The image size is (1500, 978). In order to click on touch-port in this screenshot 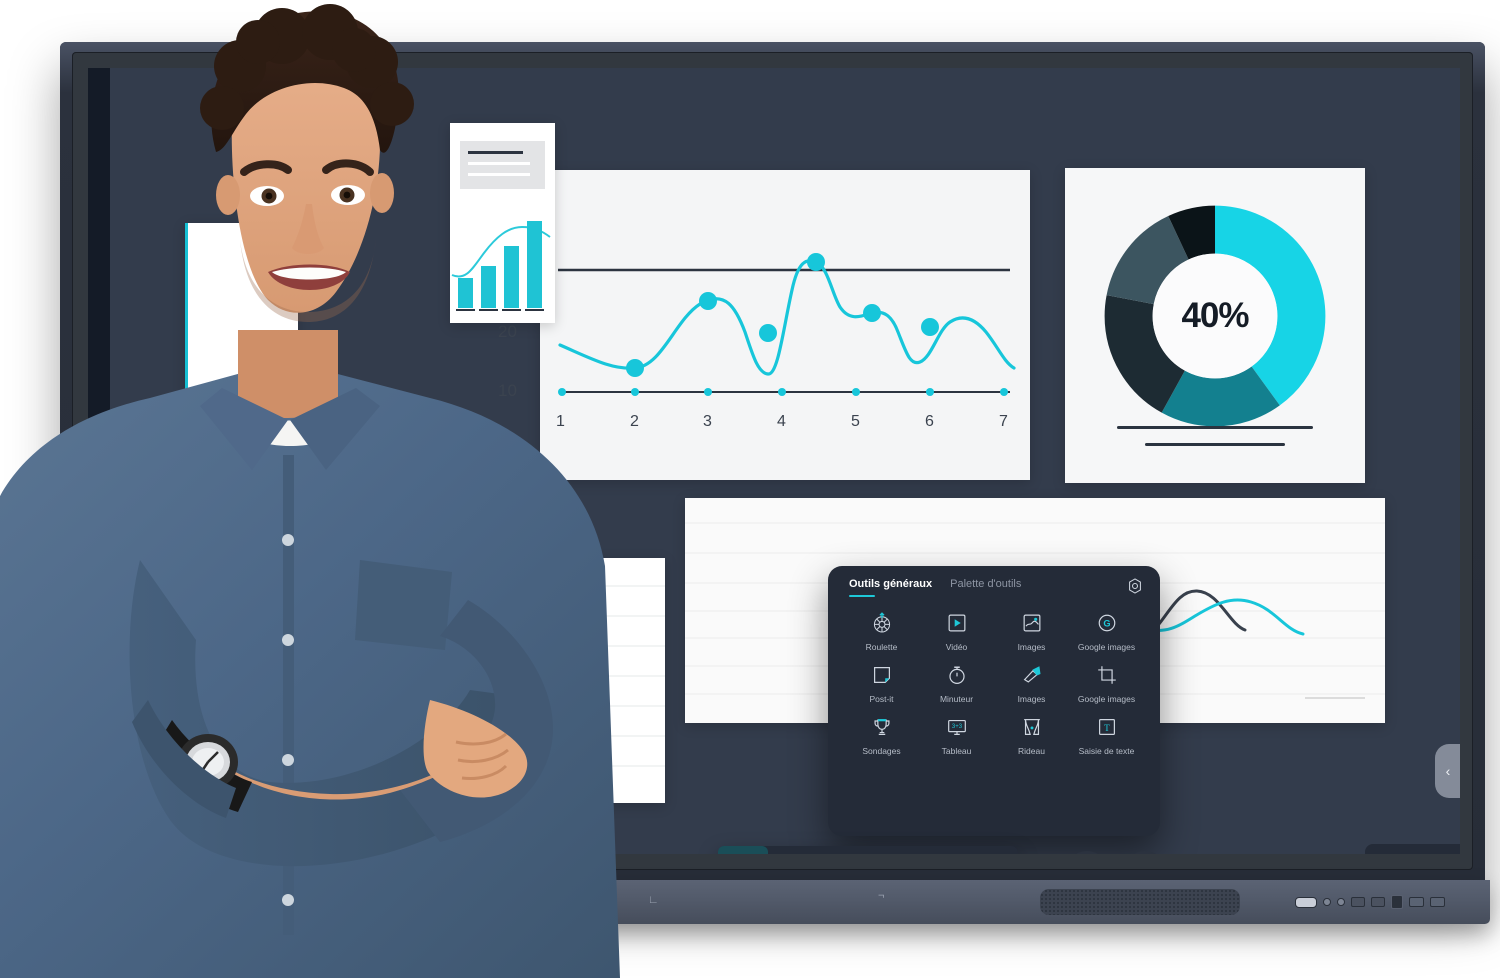, I will do `click(1396, 902)`.